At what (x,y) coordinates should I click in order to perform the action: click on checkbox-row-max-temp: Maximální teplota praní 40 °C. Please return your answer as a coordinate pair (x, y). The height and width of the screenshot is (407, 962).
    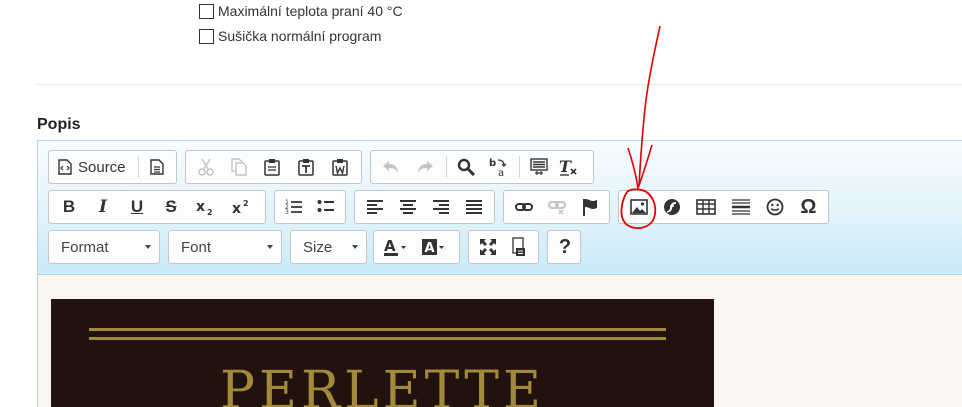
    Looking at the image, I should click on (301, 10).